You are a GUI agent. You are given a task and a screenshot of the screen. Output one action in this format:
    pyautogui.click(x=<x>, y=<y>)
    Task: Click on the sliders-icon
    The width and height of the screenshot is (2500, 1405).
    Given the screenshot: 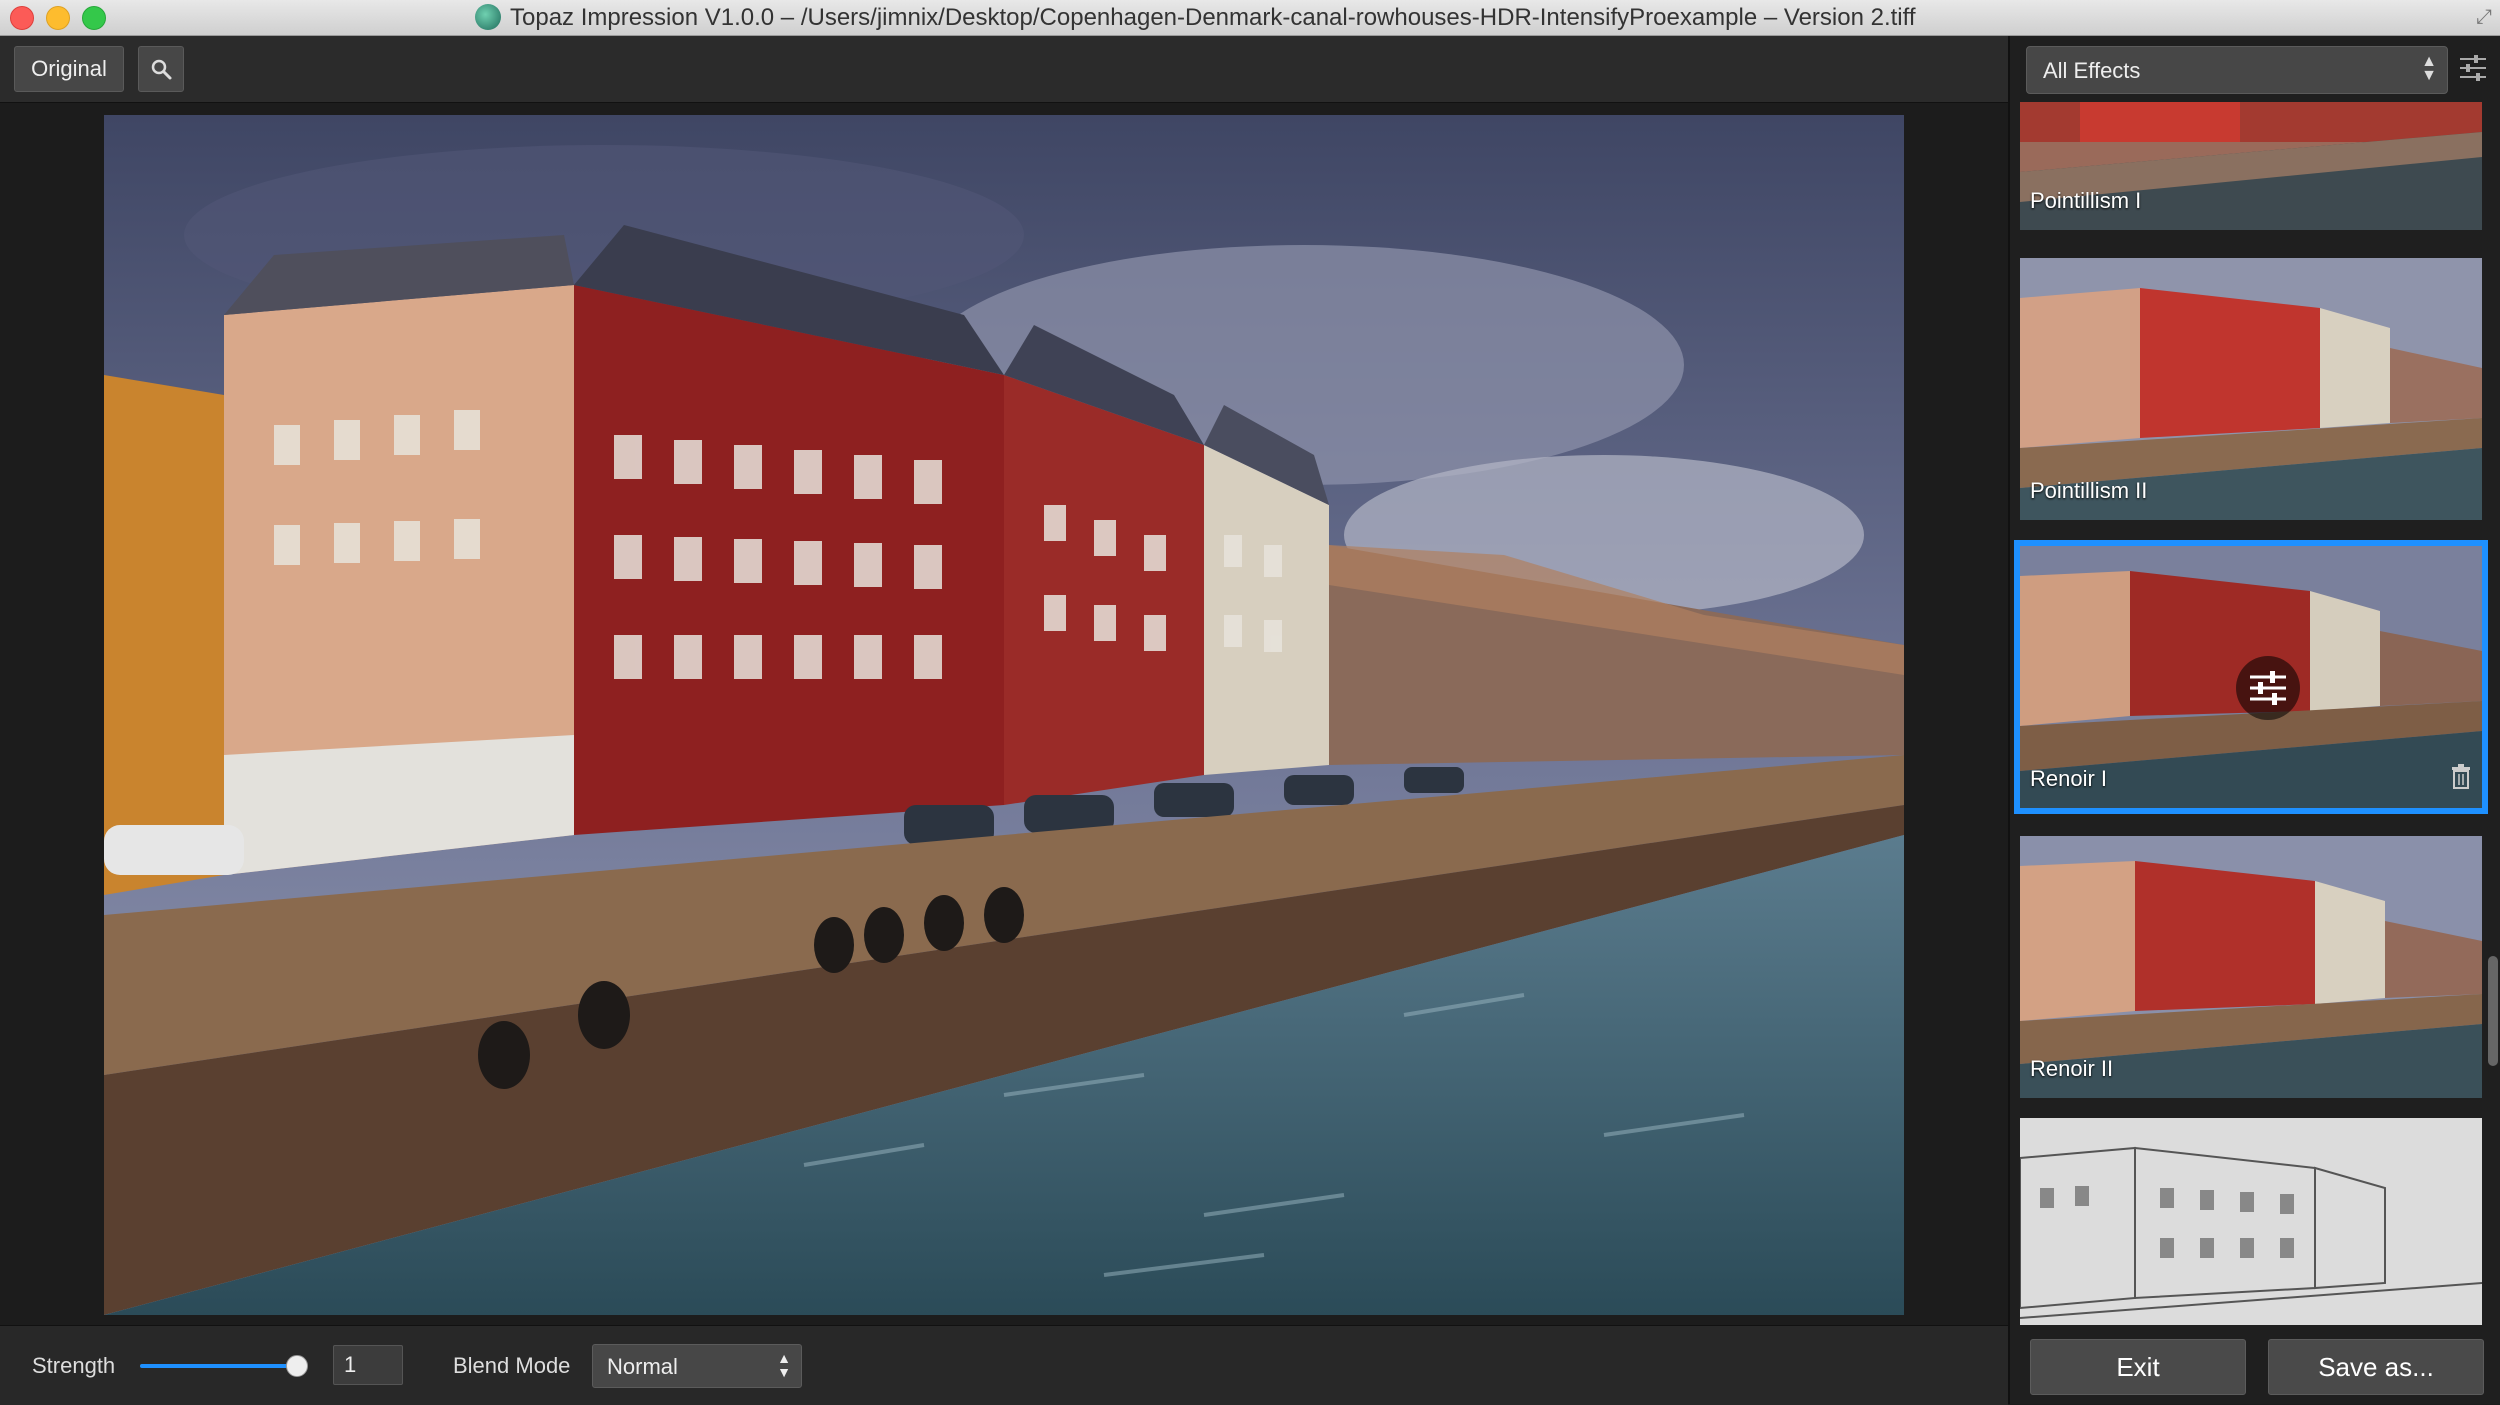 What is the action you would take?
    pyautogui.click(x=2268, y=688)
    